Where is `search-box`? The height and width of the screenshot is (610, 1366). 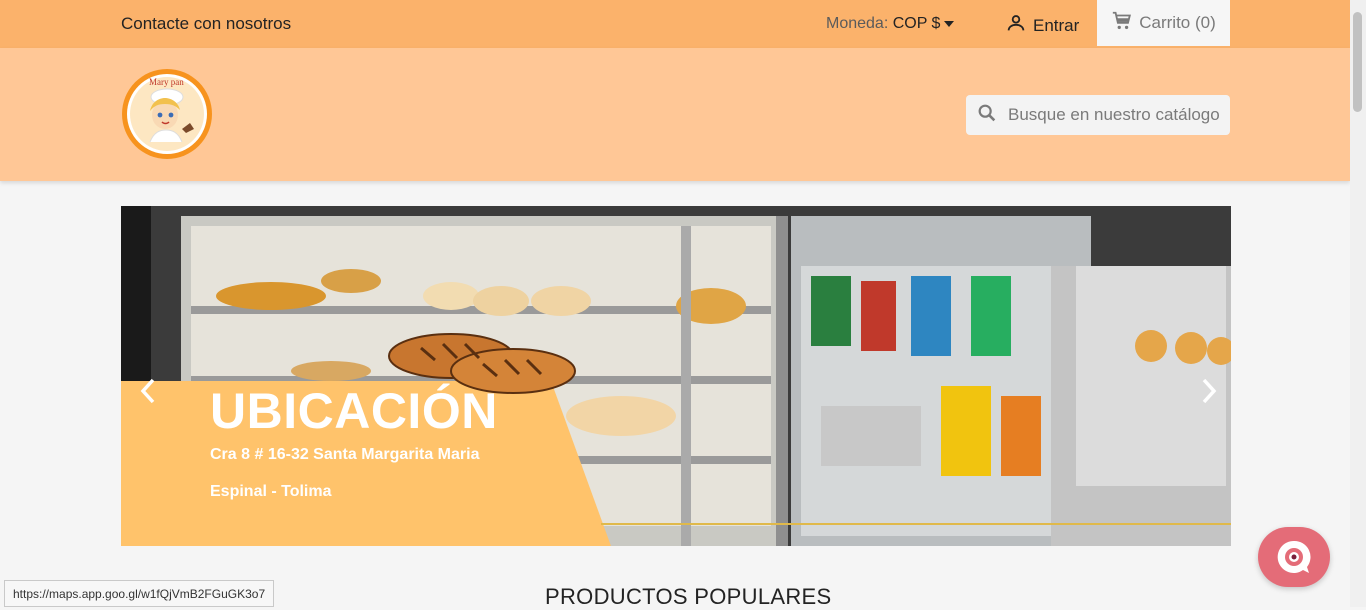 search-box is located at coordinates (1098, 115).